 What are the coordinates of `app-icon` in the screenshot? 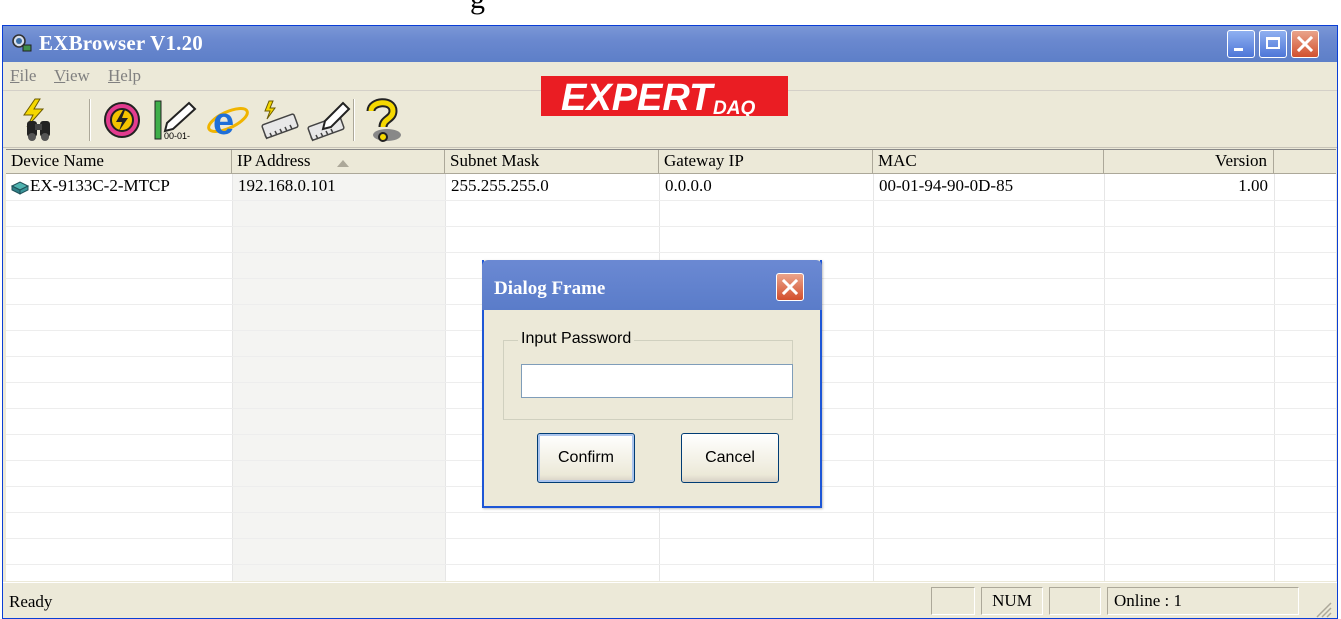 It's located at (22, 43).